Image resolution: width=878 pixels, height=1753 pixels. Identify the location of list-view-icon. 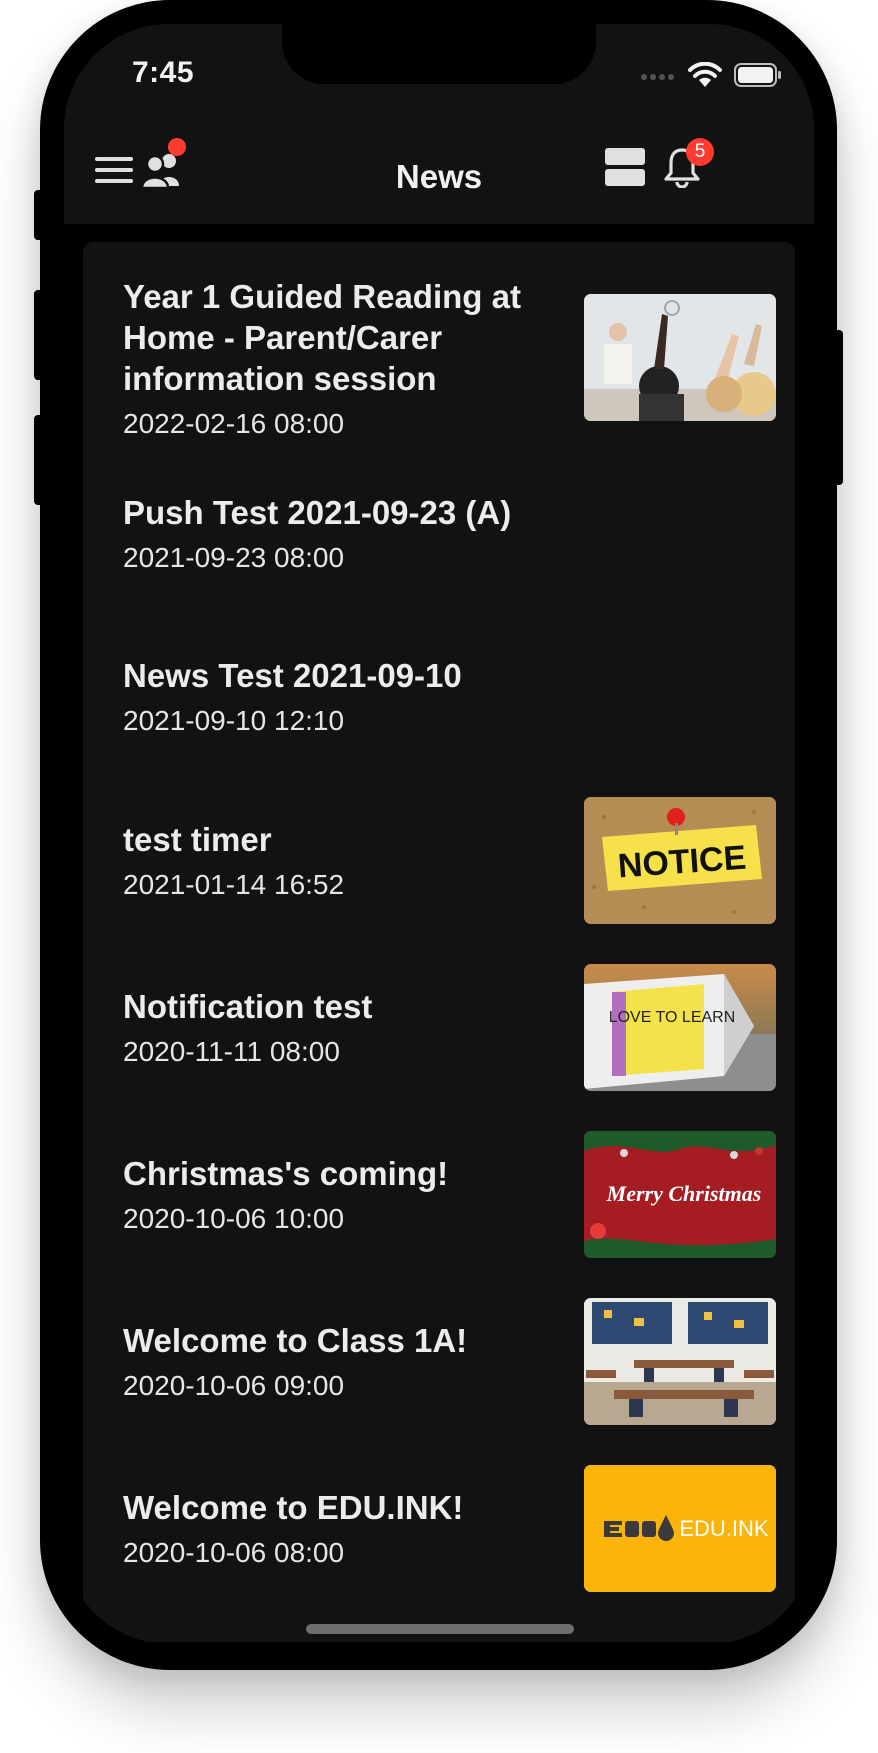
(625, 167).